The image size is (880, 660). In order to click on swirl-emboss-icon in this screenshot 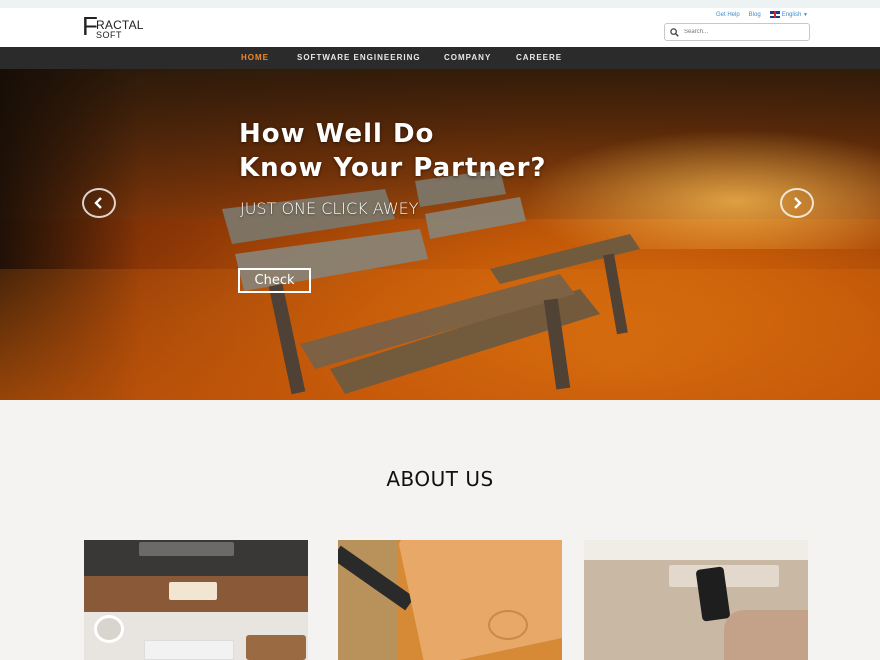, I will do `click(508, 625)`.